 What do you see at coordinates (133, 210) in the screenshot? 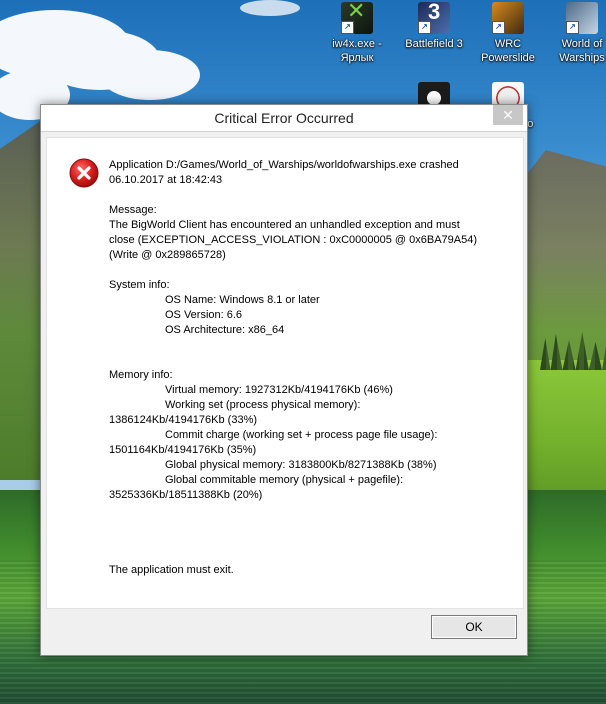
I see `message-label: Message:` at bounding box center [133, 210].